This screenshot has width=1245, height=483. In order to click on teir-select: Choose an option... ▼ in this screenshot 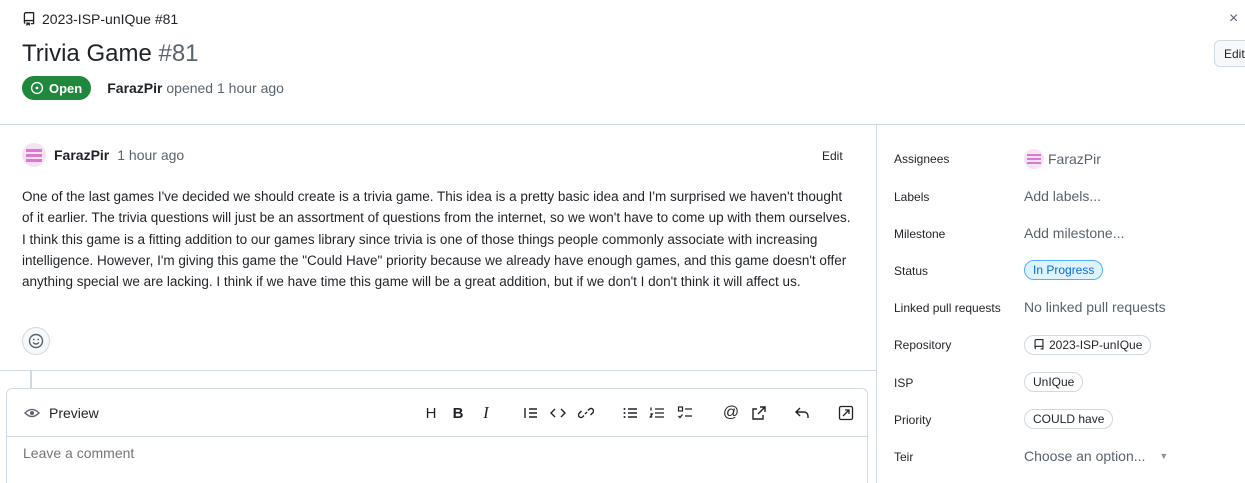, I will do `click(1096, 456)`.